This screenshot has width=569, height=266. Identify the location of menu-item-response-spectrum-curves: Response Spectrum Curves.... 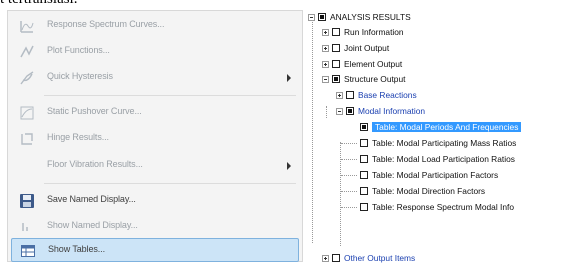
(155, 26).